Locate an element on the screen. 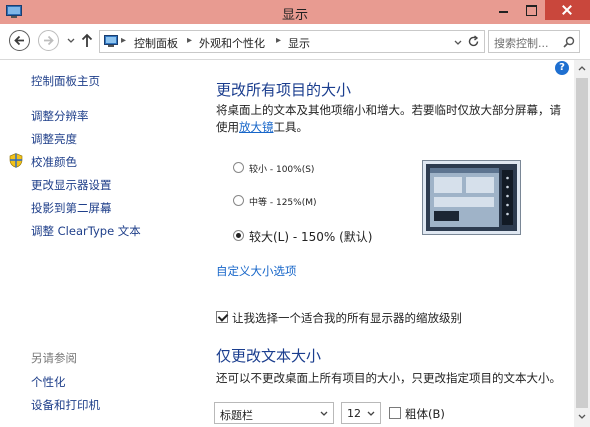 The height and width of the screenshot is (427, 590). forward-arrow-icon is located at coordinates (49, 40).